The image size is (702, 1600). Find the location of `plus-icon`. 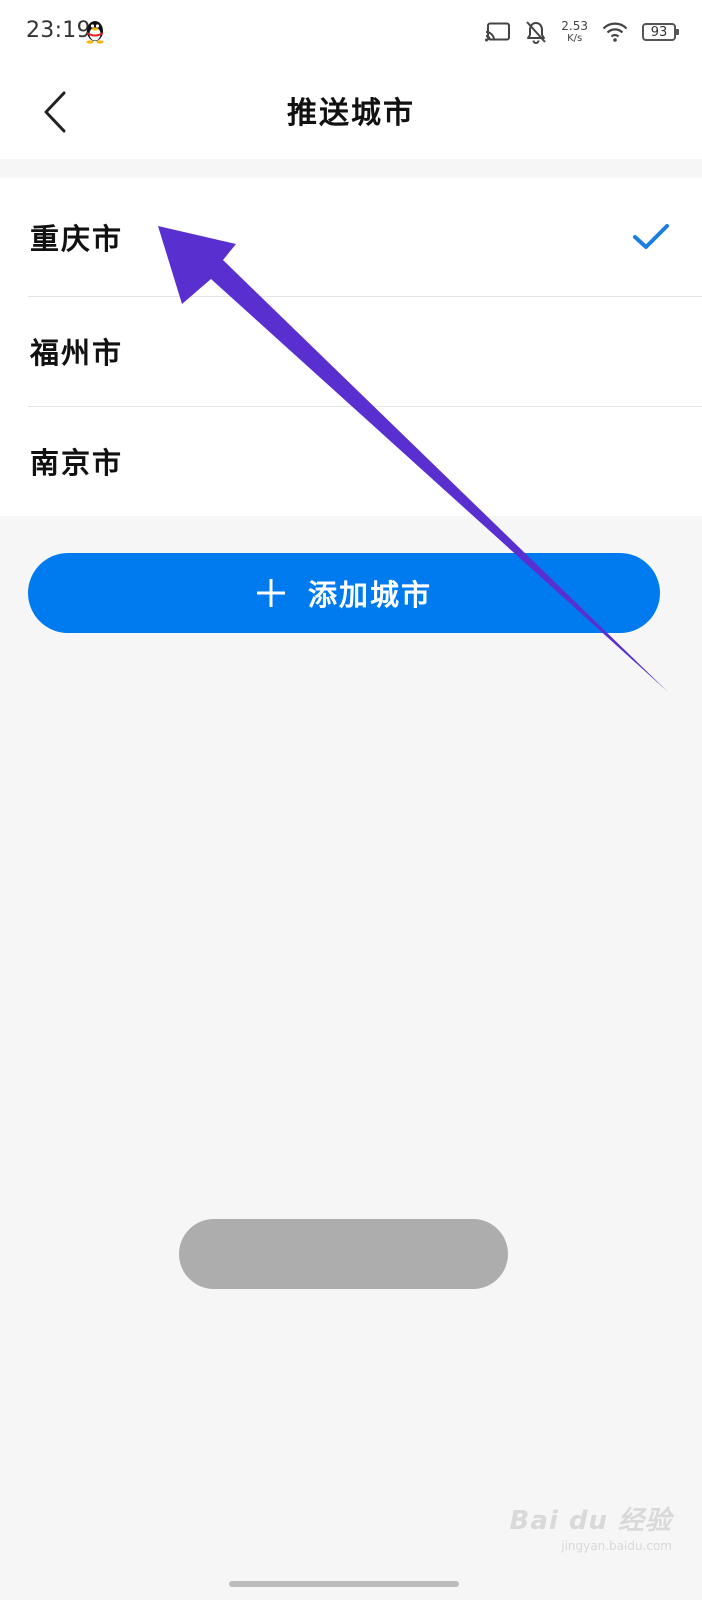

plus-icon is located at coordinates (270, 593).